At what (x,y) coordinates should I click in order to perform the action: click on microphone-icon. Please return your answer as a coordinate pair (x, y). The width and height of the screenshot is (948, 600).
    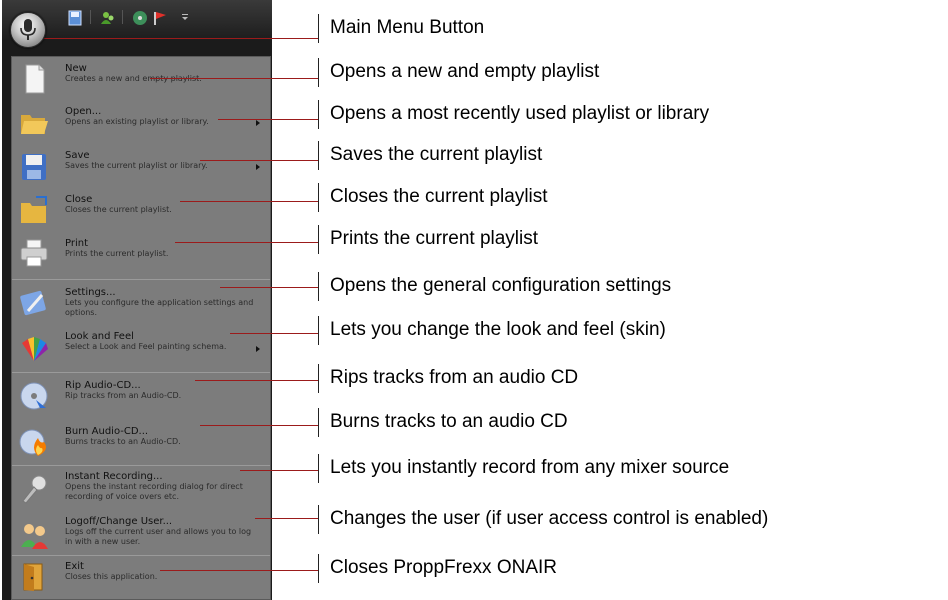
    Looking at the image, I should click on (34, 489).